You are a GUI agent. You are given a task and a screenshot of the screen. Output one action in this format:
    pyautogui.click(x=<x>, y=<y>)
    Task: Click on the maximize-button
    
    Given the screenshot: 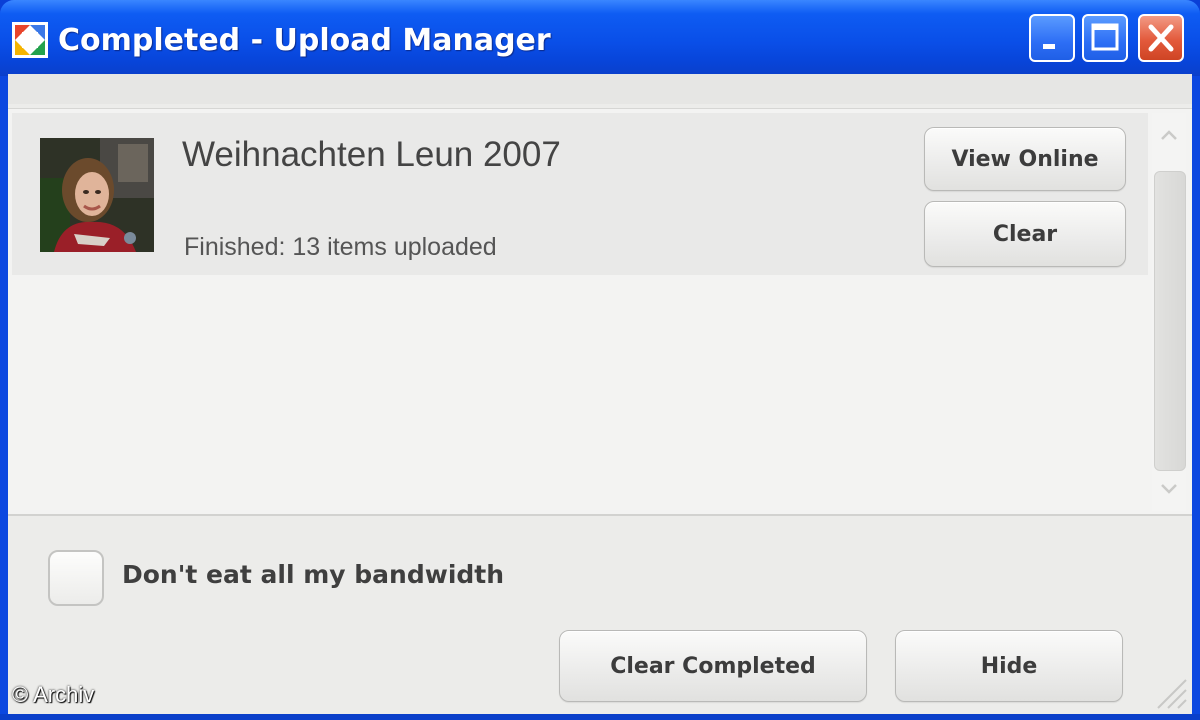 What is the action you would take?
    pyautogui.click(x=1105, y=38)
    